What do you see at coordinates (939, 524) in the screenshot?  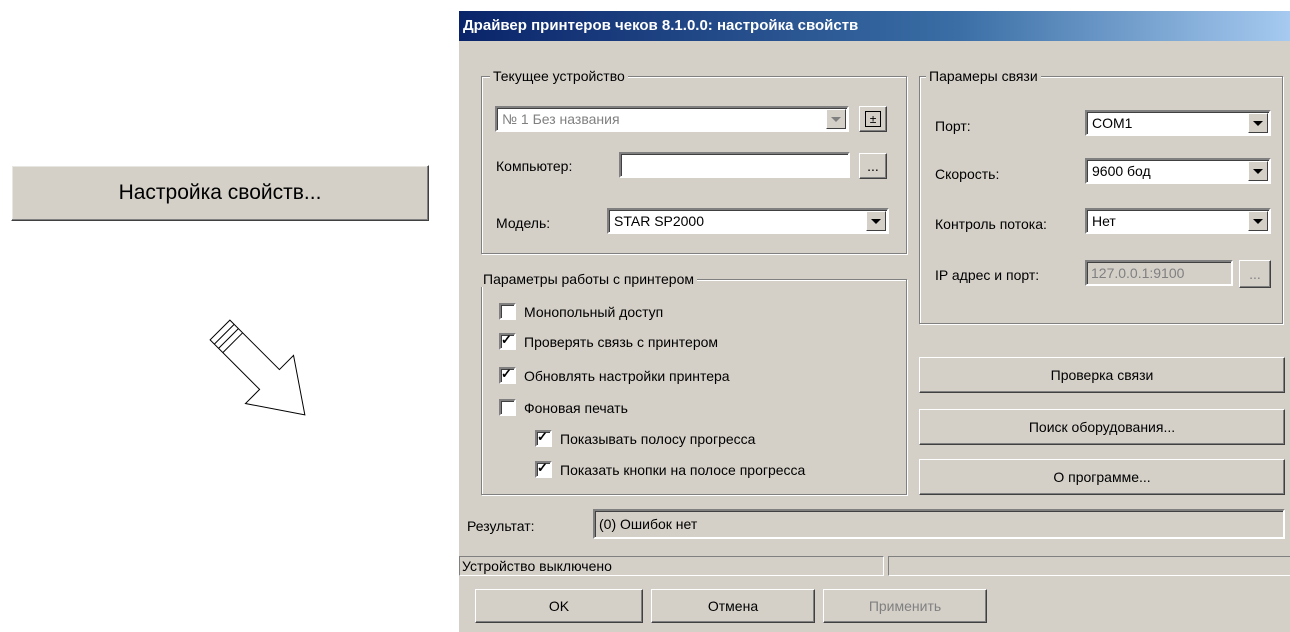 I see `result-field: (0) Ошибок нет` at bounding box center [939, 524].